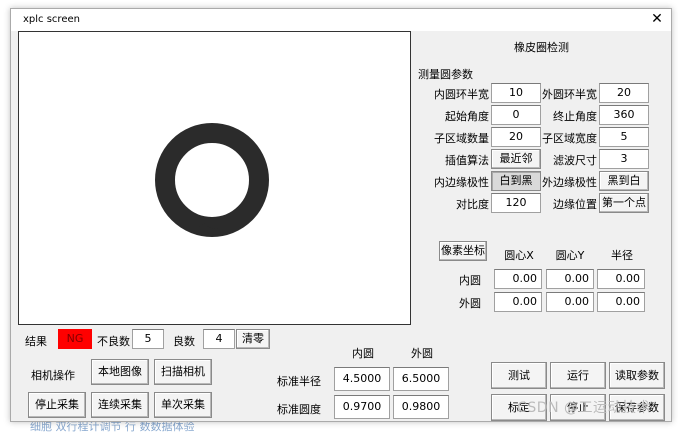 The width and height of the screenshot is (678, 434). What do you see at coordinates (422, 353) in the screenshot?
I see `standard-outer-header: 外圆` at bounding box center [422, 353].